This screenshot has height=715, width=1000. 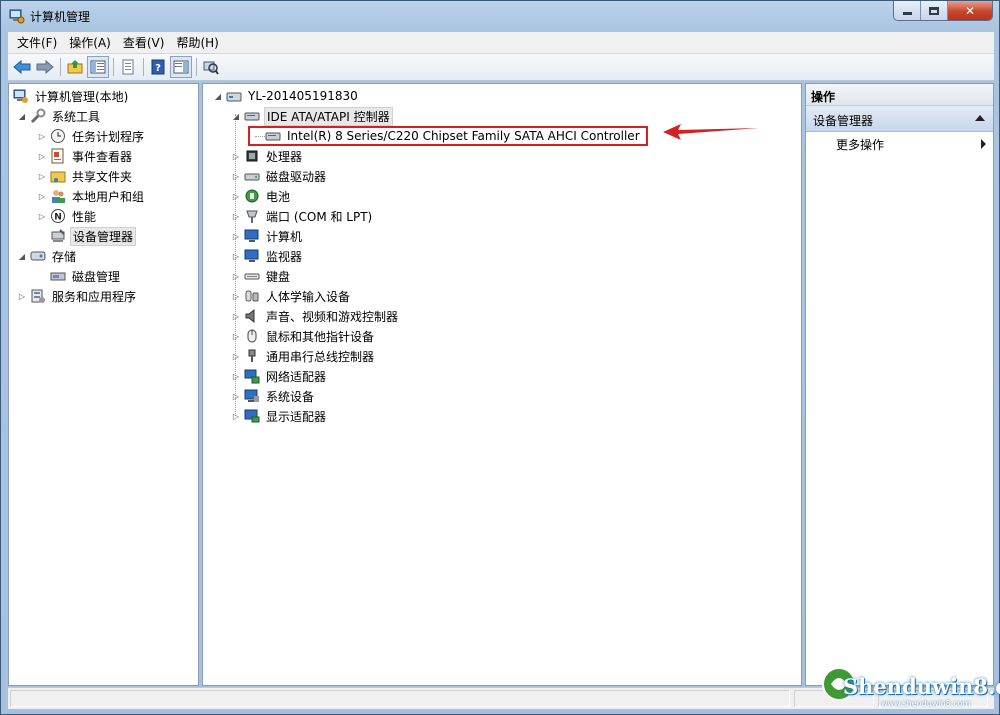 I want to click on device-category-network: ▷ 网络适配器, so click(x=279, y=376).